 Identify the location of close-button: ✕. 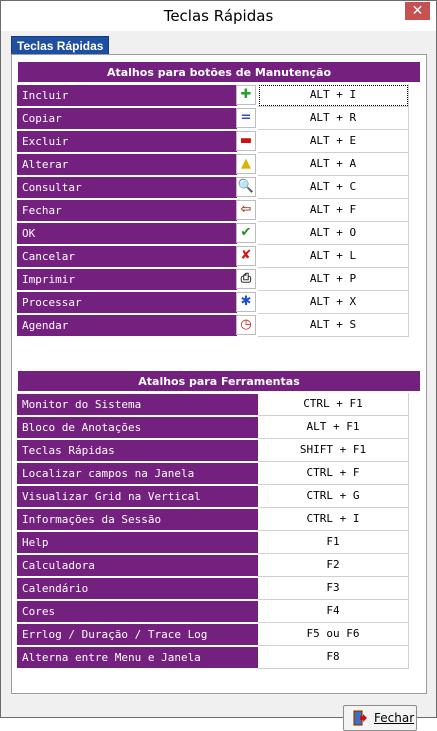
(417, 11).